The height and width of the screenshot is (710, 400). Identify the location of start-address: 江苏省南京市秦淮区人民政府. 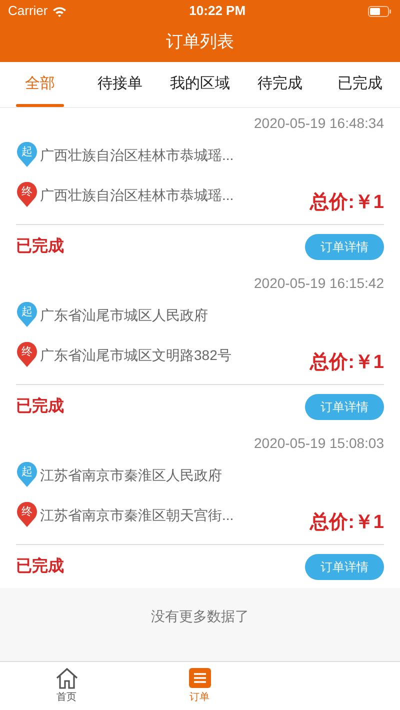
(131, 475).